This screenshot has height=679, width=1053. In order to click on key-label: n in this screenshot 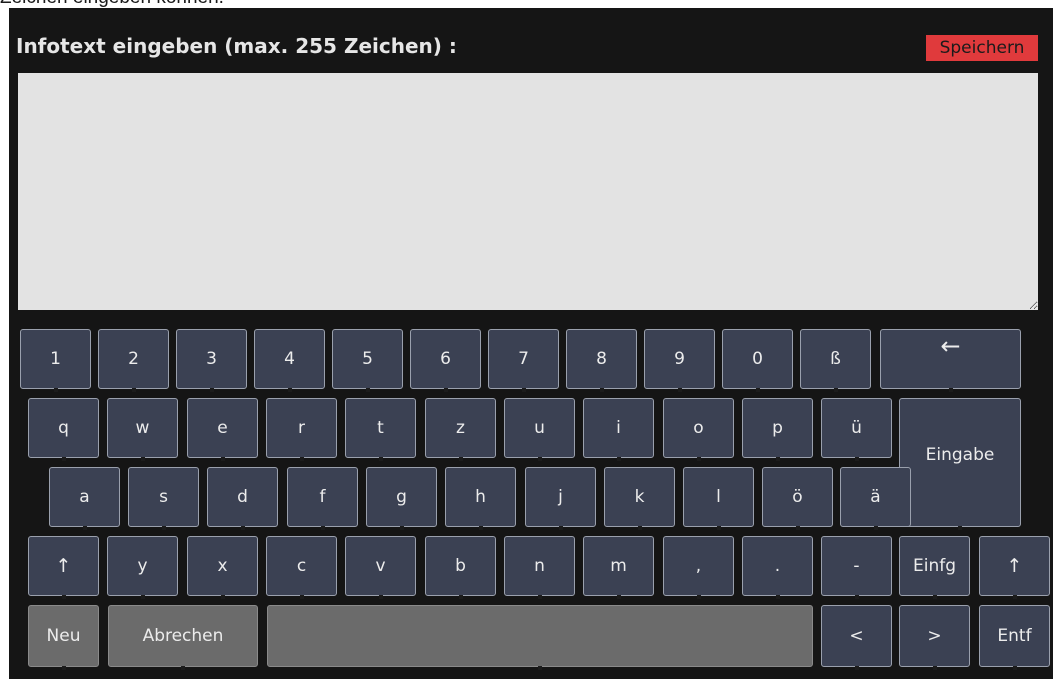, I will do `click(539, 566)`.